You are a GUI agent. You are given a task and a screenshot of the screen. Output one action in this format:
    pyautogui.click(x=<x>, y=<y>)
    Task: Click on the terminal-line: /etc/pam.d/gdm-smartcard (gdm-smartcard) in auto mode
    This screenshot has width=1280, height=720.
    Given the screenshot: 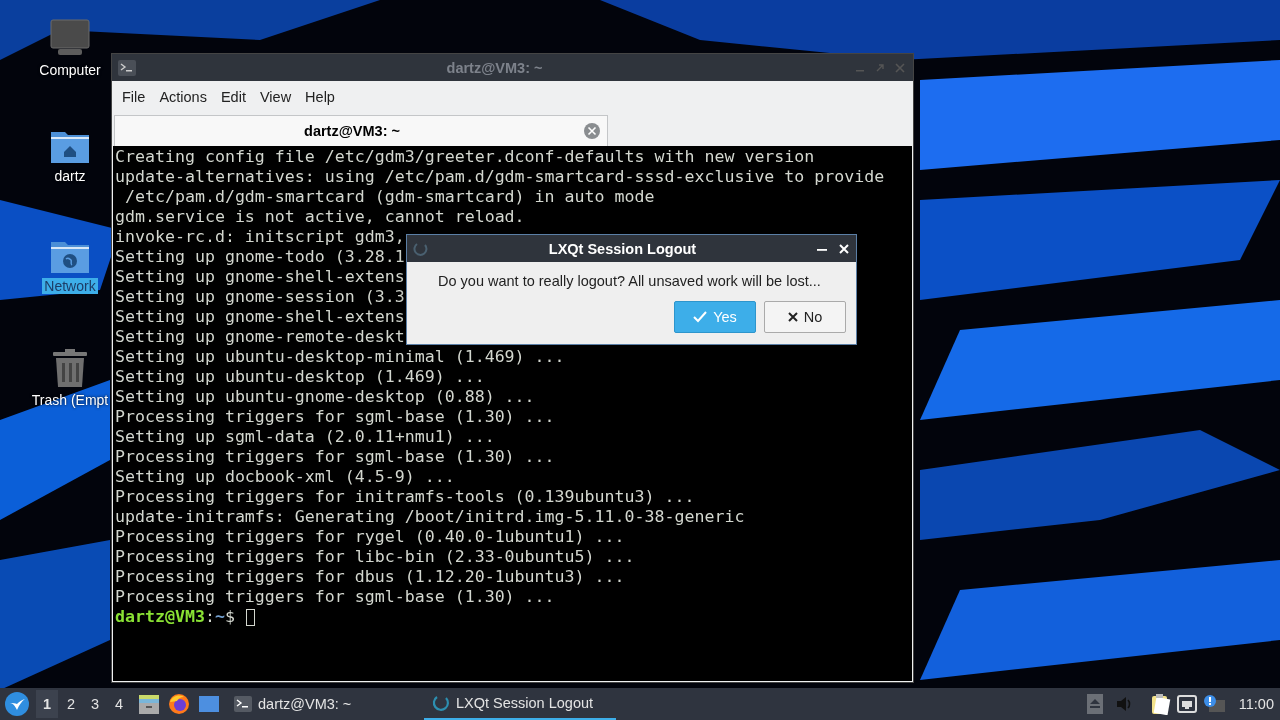 What is the action you would take?
    pyautogui.click(x=389, y=197)
    